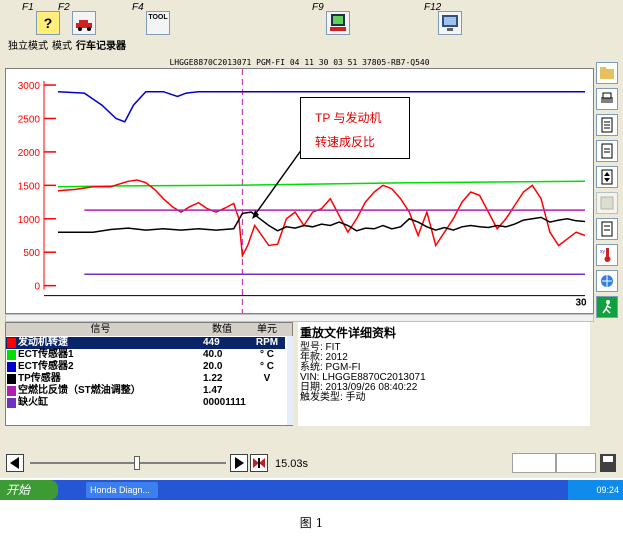 The height and width of the screenshot is (544, 623). Describe the element at coordinates (29, 186) in the screenshot. I see `y-tick-label: 1500` at that location.